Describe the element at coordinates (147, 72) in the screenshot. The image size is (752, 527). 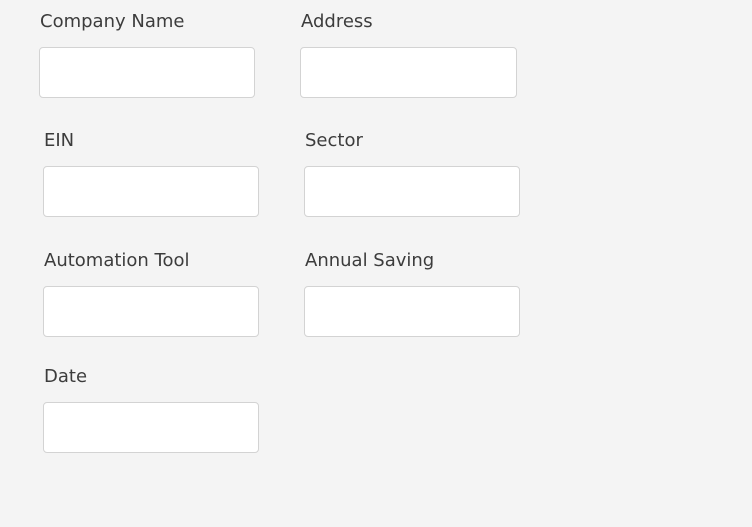
I see `company-name-input` at that location.